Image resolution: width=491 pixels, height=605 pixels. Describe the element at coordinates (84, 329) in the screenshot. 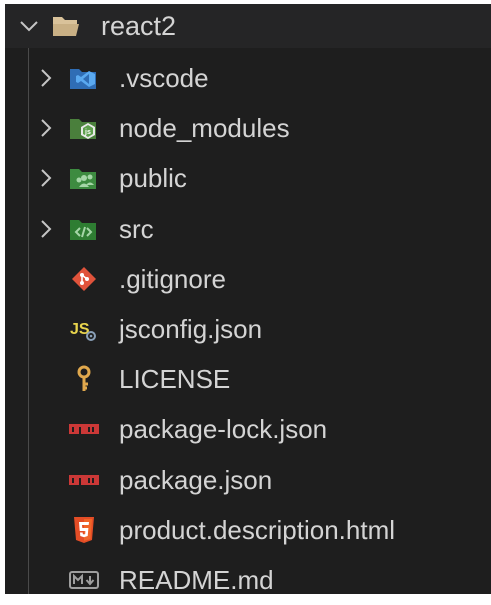

I see `javascript-config-icon: JS` at that location.